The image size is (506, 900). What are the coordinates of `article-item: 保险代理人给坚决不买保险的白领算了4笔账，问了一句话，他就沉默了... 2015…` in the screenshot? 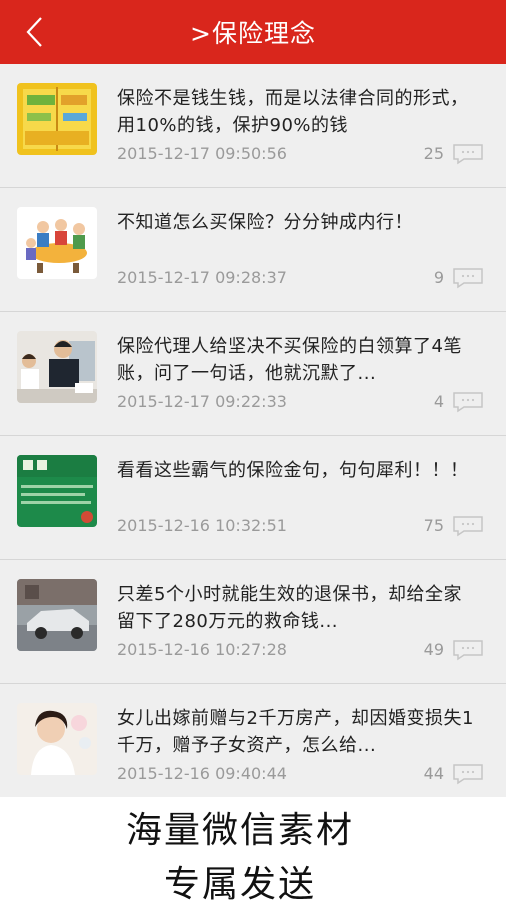 It's located at (253, 374).